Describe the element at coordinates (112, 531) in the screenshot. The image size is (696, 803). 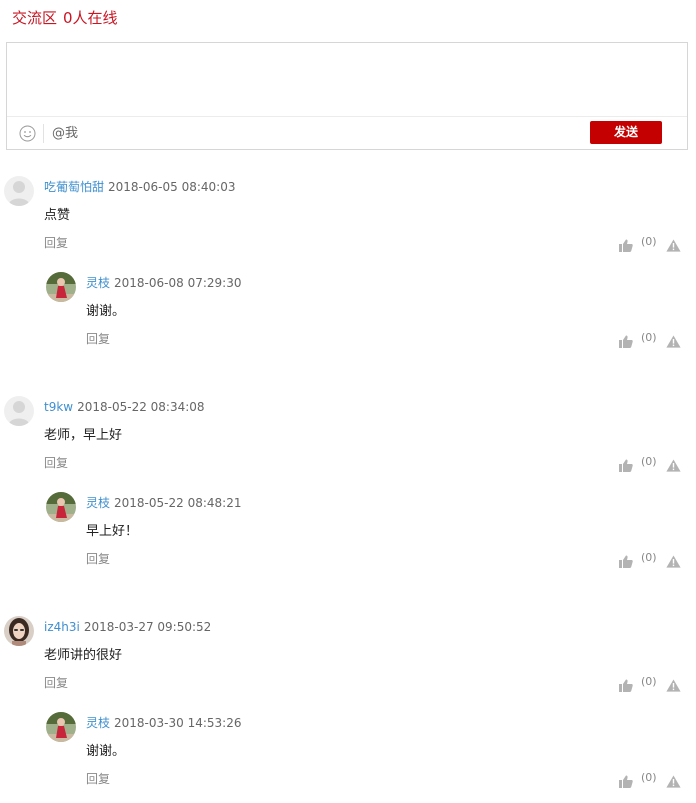
I see `comment-text: 早上好！` at that location.